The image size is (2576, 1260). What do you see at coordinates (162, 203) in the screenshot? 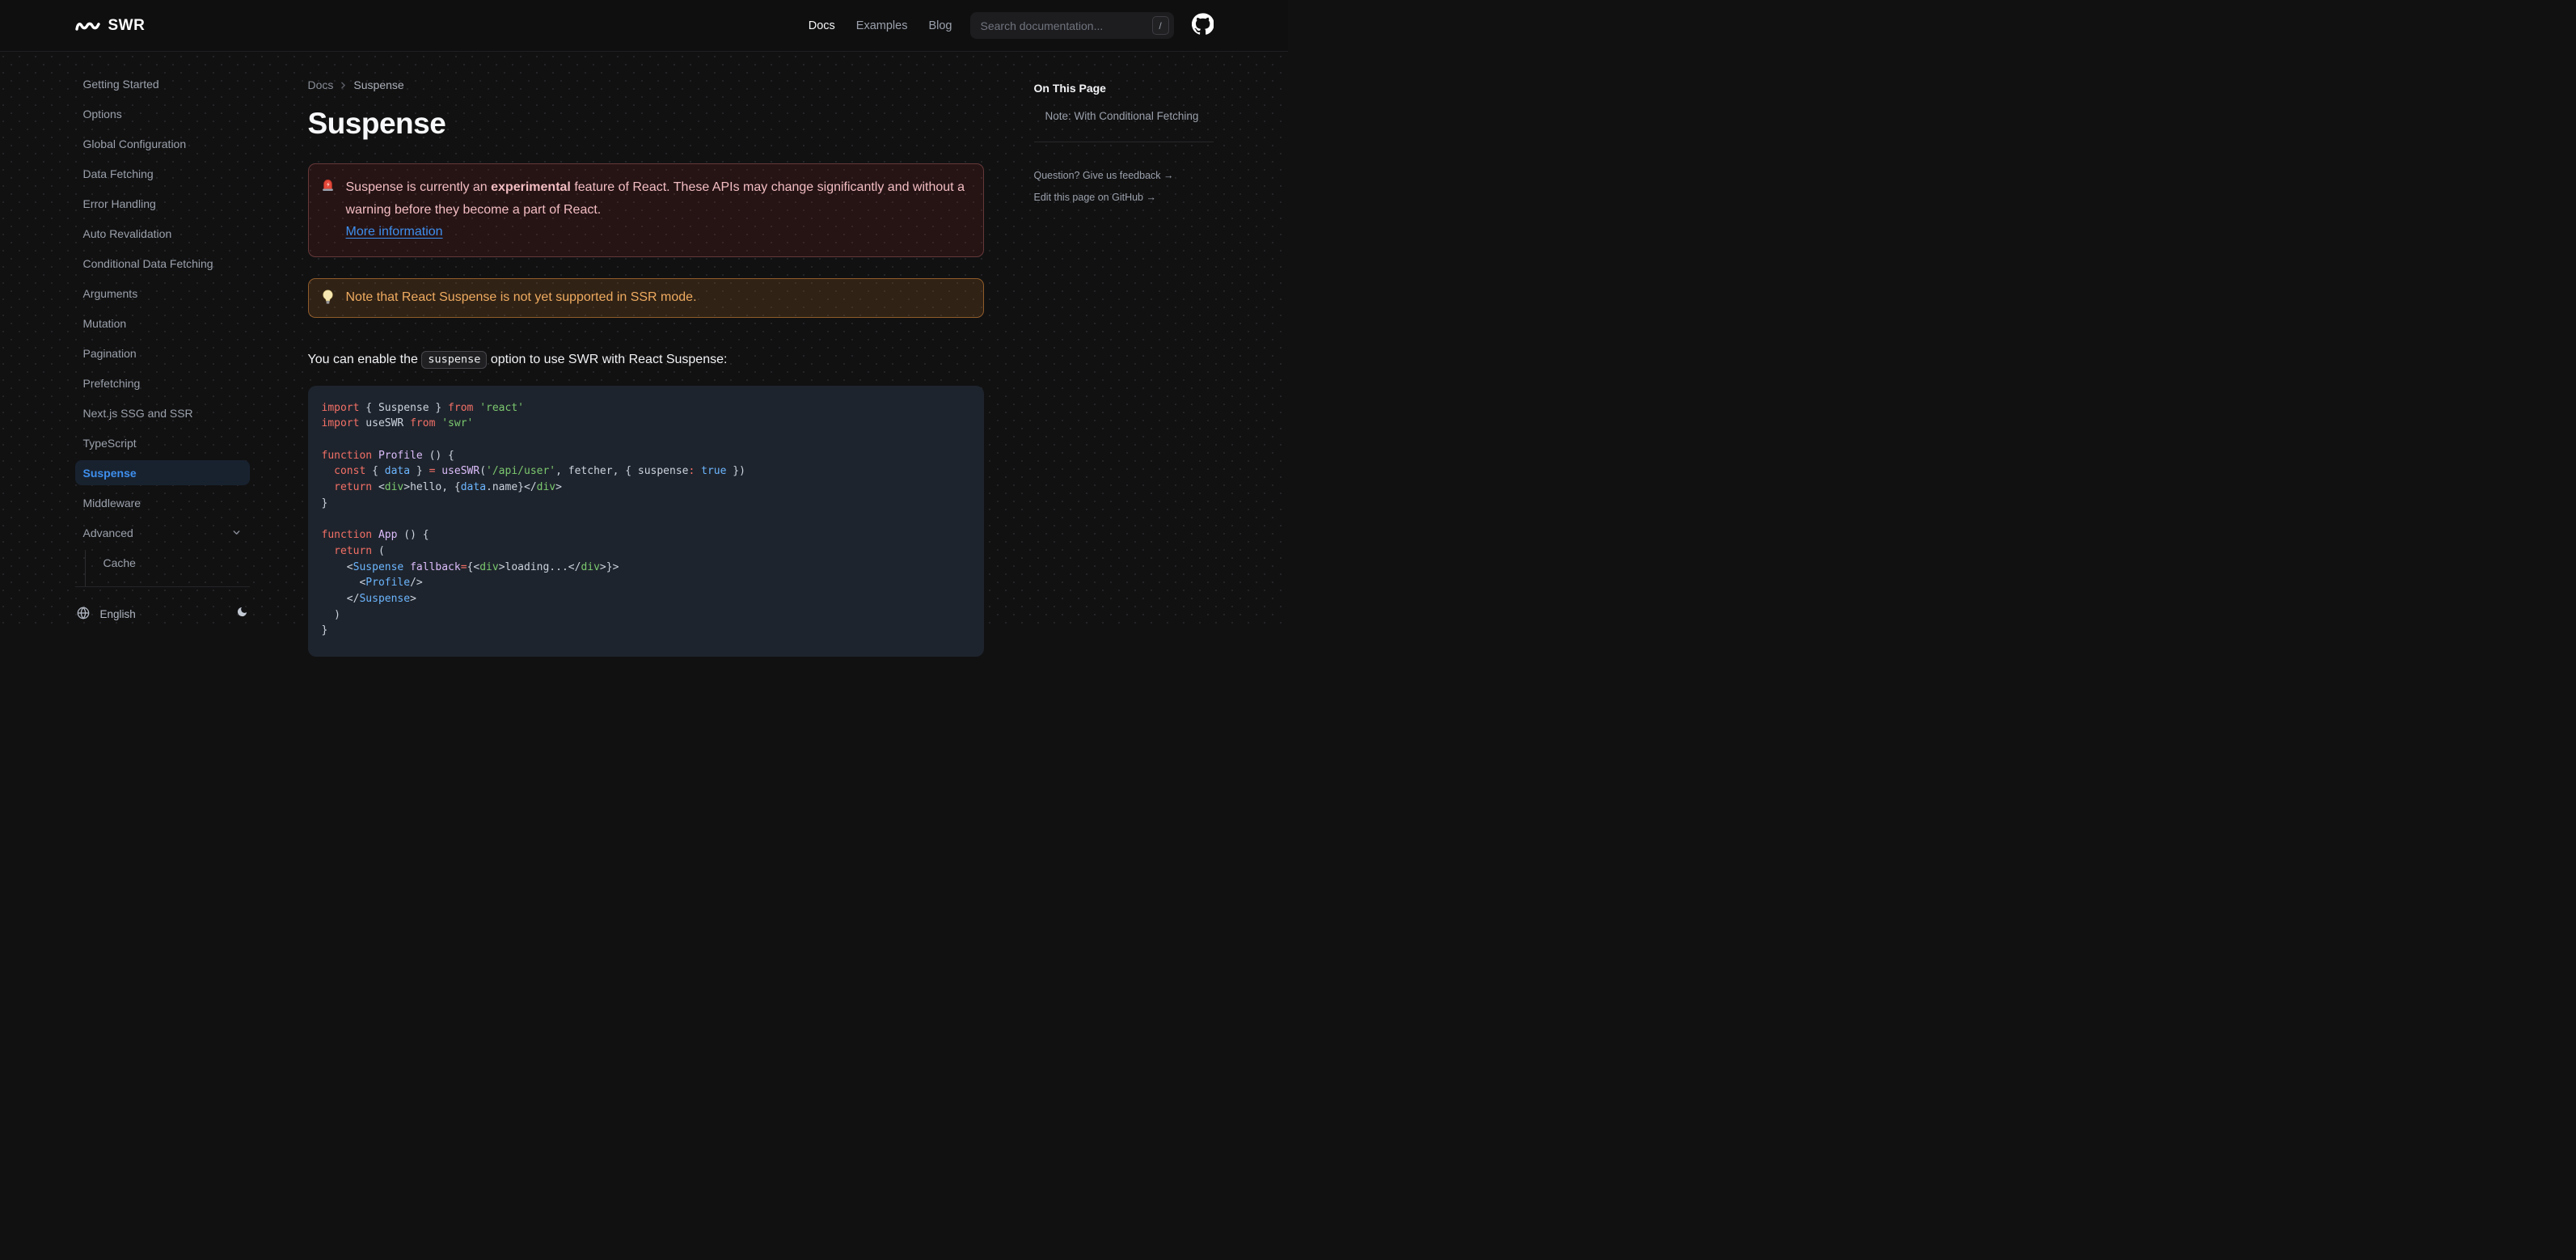
I see `sidebar-item-error-handling: Error Handling` at bounding box center [162, 203].